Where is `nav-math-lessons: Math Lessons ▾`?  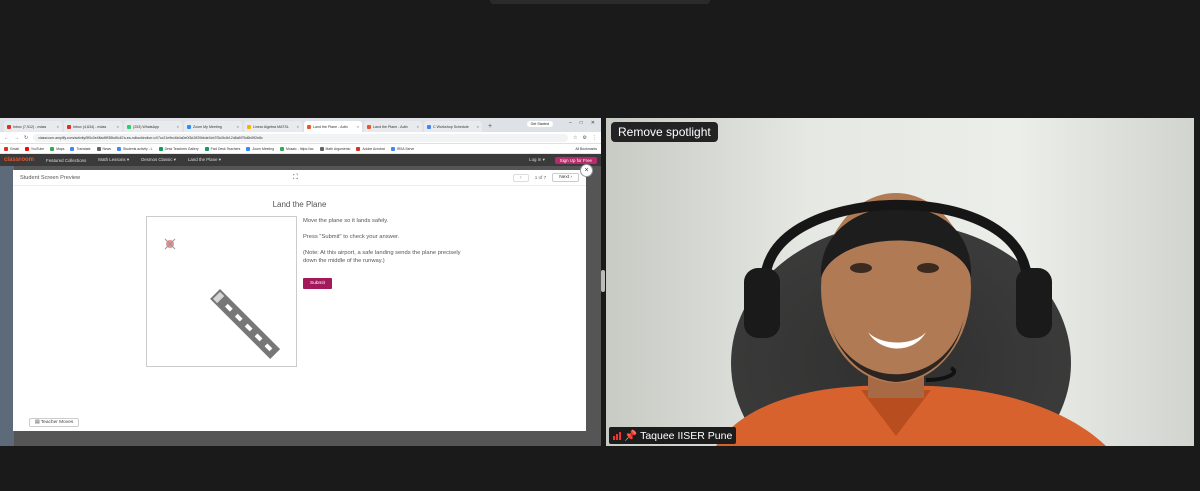
nav-math-lessons: Math Lessons ▾ is located at coordinates (113, 160).